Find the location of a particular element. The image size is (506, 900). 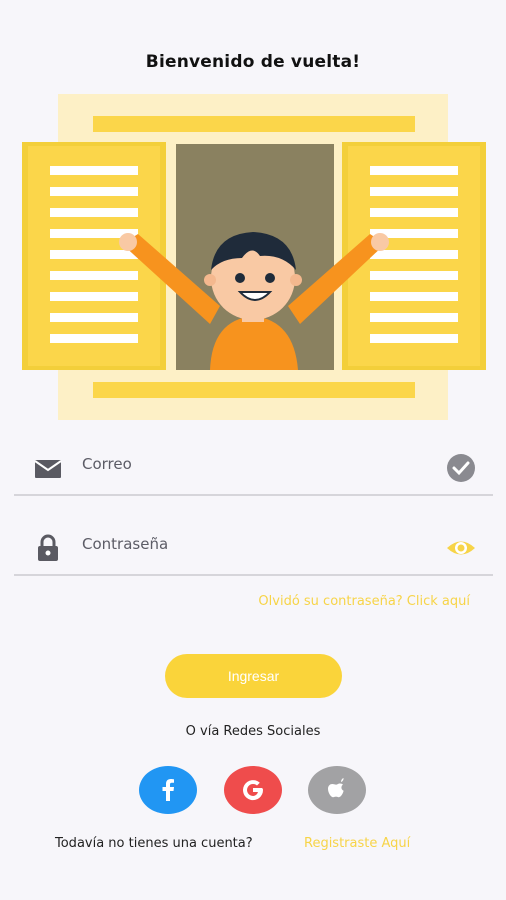

apple-button is located at coordinates (337, 790).